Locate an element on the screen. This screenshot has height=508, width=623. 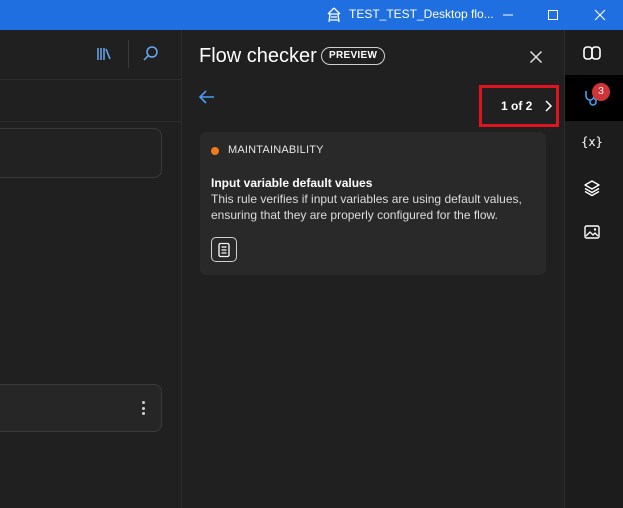
document-icon is located at coordinates (224, 249).